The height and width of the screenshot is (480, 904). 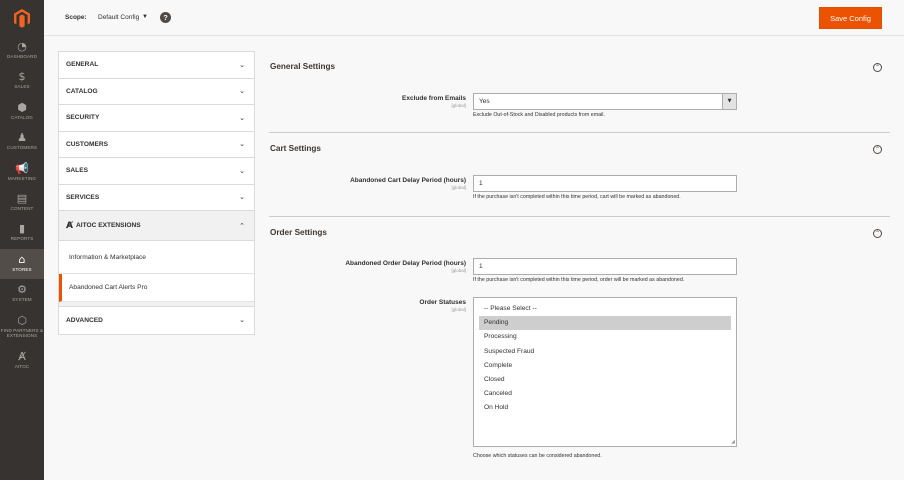 I want to click on nav-item-label: CONTENT, so click(x=22, y=208).